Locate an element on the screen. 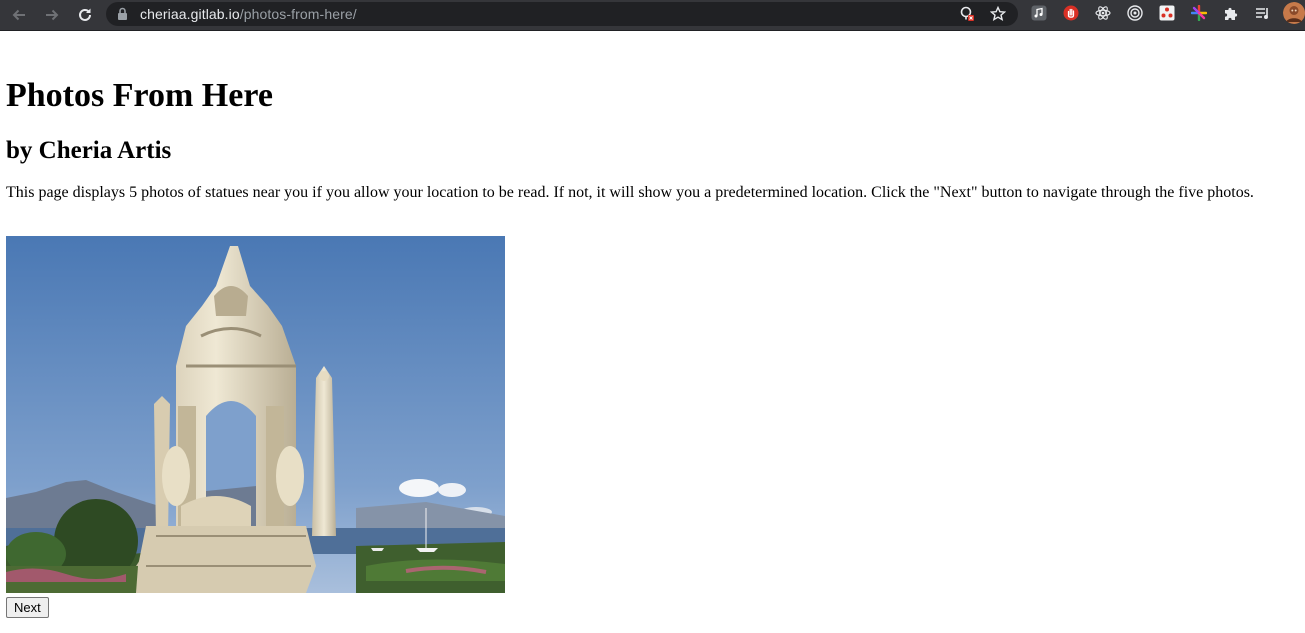 The image size is (1305, 633). grid-extension-icon is located at coordinates (1167, 13).